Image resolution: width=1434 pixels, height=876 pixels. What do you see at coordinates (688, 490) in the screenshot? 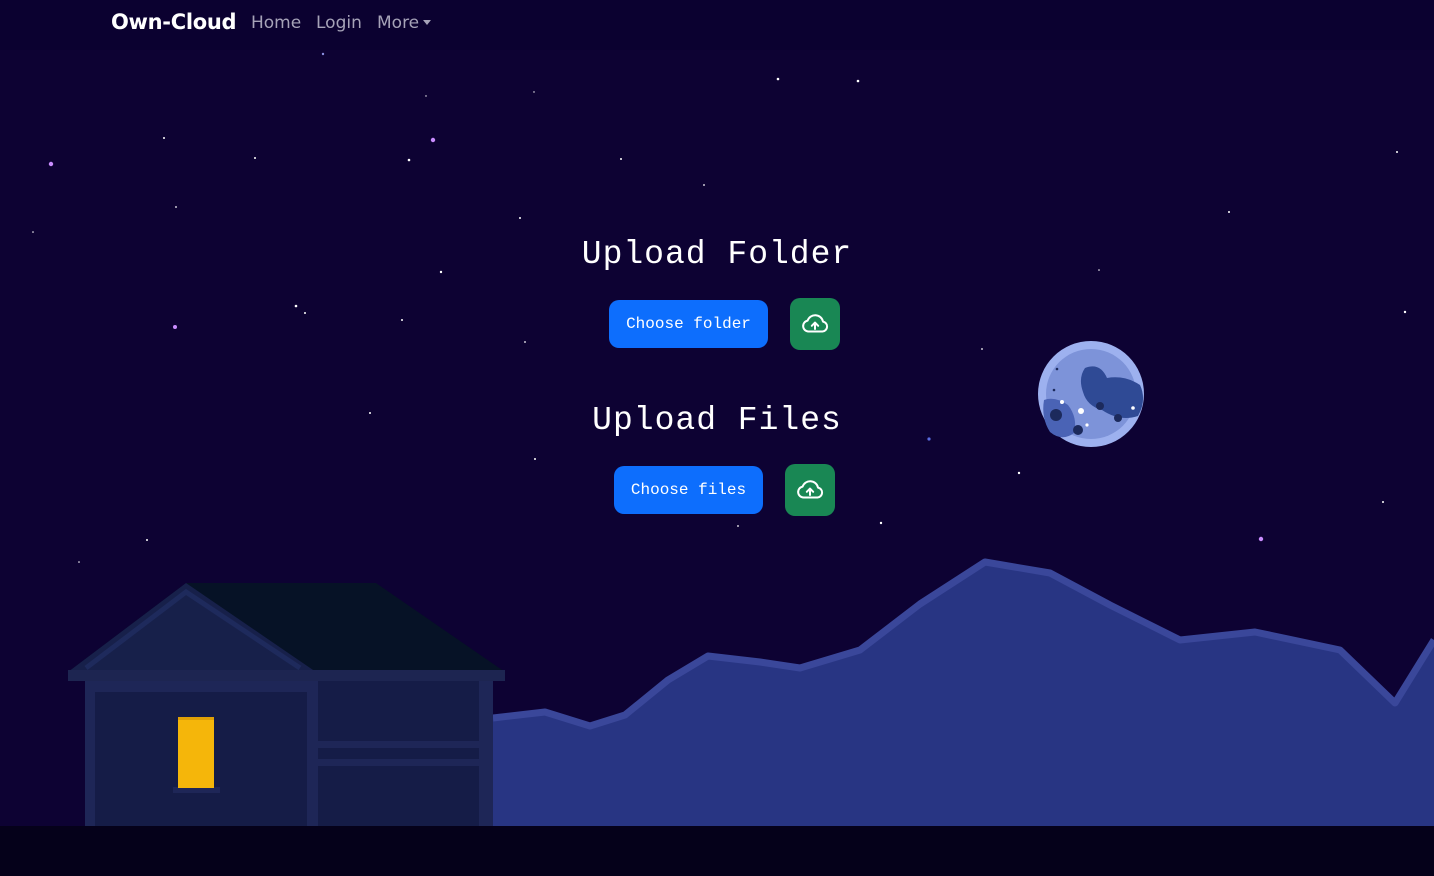
I see `choose-files-button: Choose files` at bounding box center [688, 490].